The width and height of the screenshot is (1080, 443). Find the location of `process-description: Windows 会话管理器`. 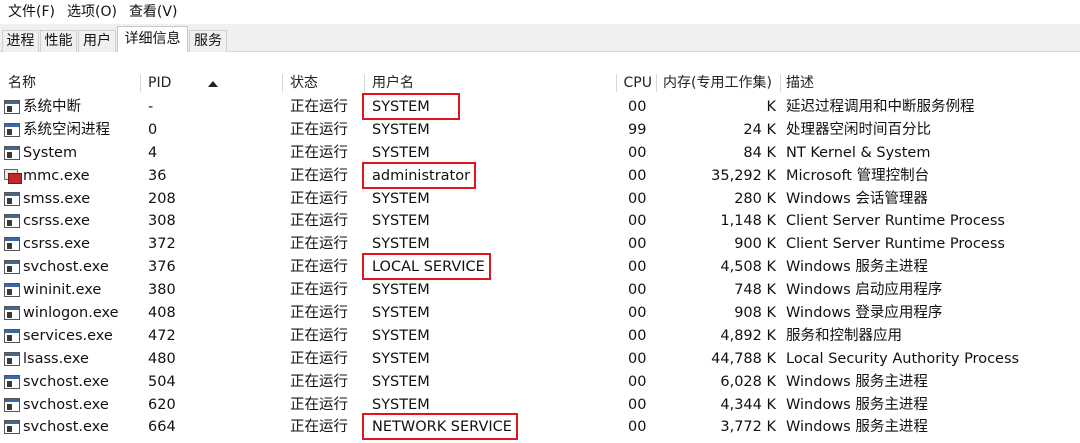

process-description: Windows 会话管理器 is located at coordinates (857, 198).